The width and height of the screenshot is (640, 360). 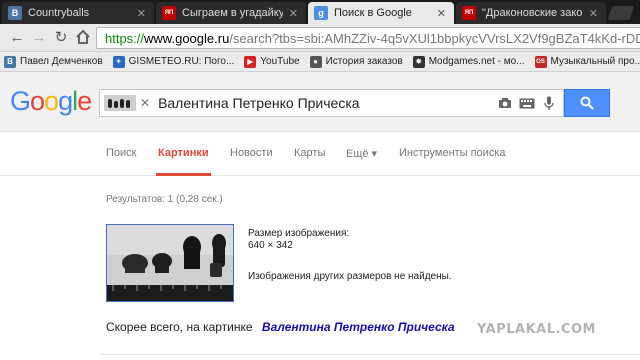 What do you see at coordinates (358, 327) in the screenshot?
I see `best-guess-link: Валентина Петренко Прическа` at bounding box center [358, 327].